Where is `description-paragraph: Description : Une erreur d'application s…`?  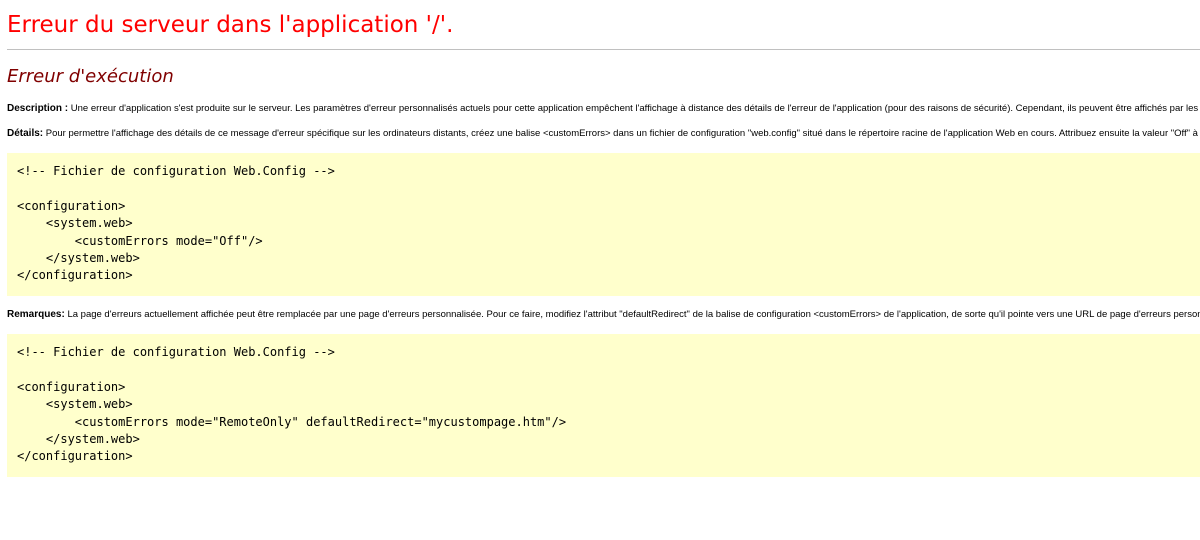 description-paragraph: Description : Une erreur d'application s… is located at coordinates (603, 109).